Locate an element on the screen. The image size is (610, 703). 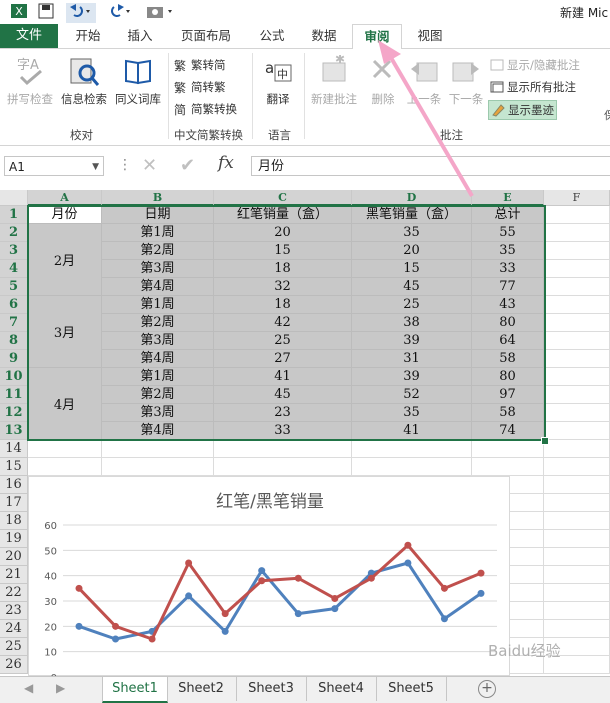
table-cell: 25 is located at coordinates (412, 305).